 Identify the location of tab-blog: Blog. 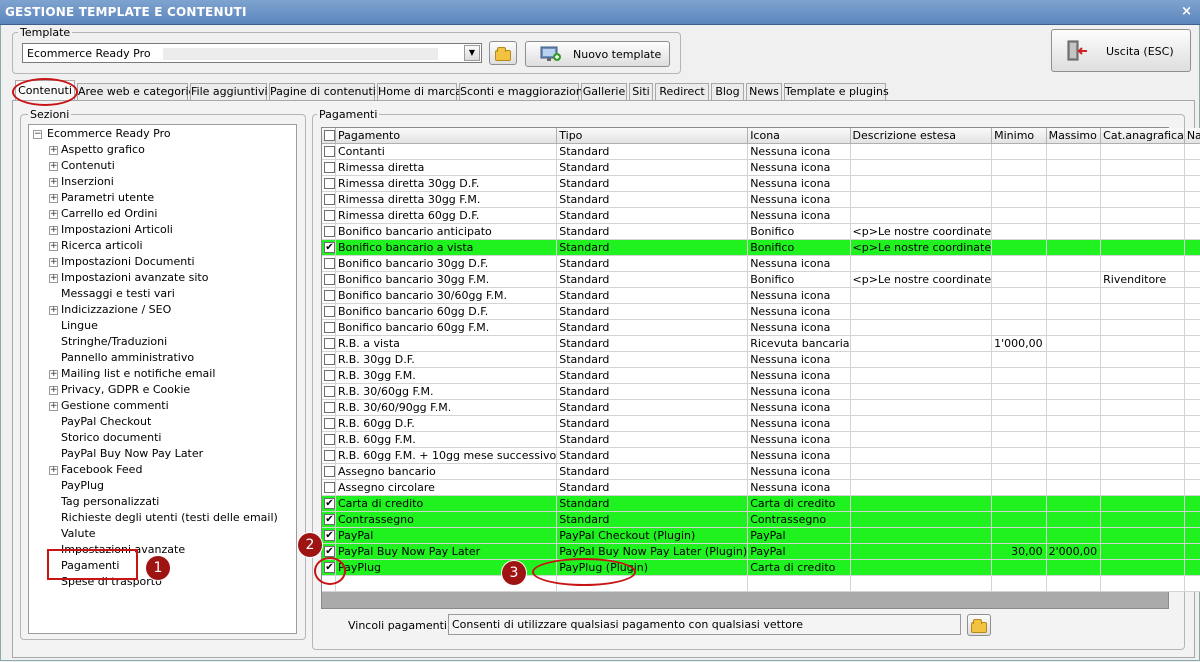
(727, 91).